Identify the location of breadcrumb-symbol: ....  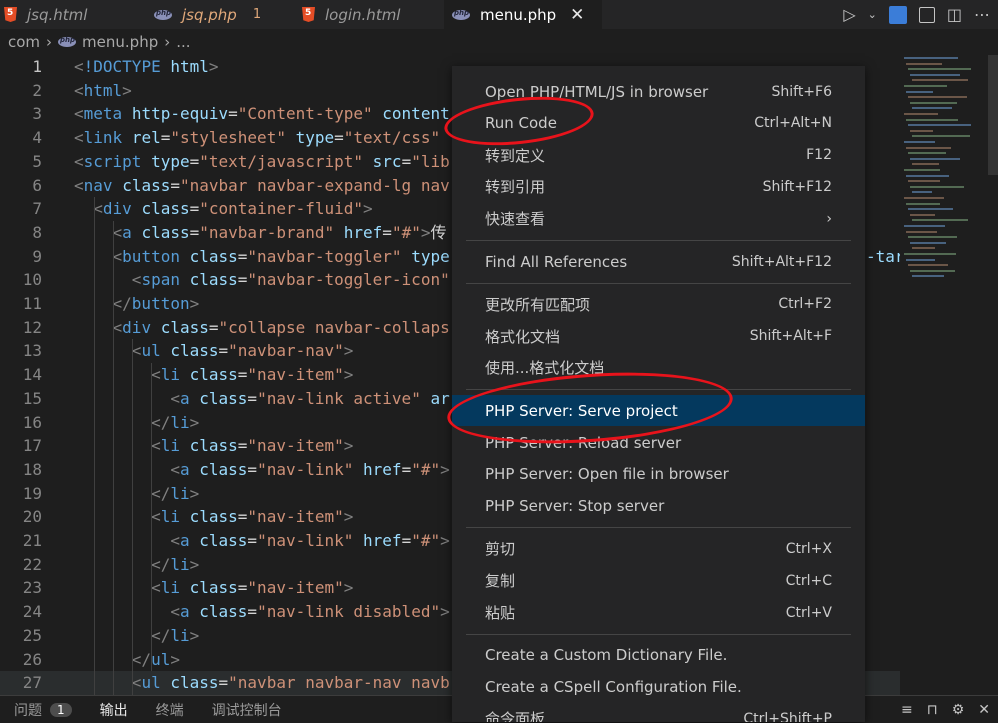
(183, 42).